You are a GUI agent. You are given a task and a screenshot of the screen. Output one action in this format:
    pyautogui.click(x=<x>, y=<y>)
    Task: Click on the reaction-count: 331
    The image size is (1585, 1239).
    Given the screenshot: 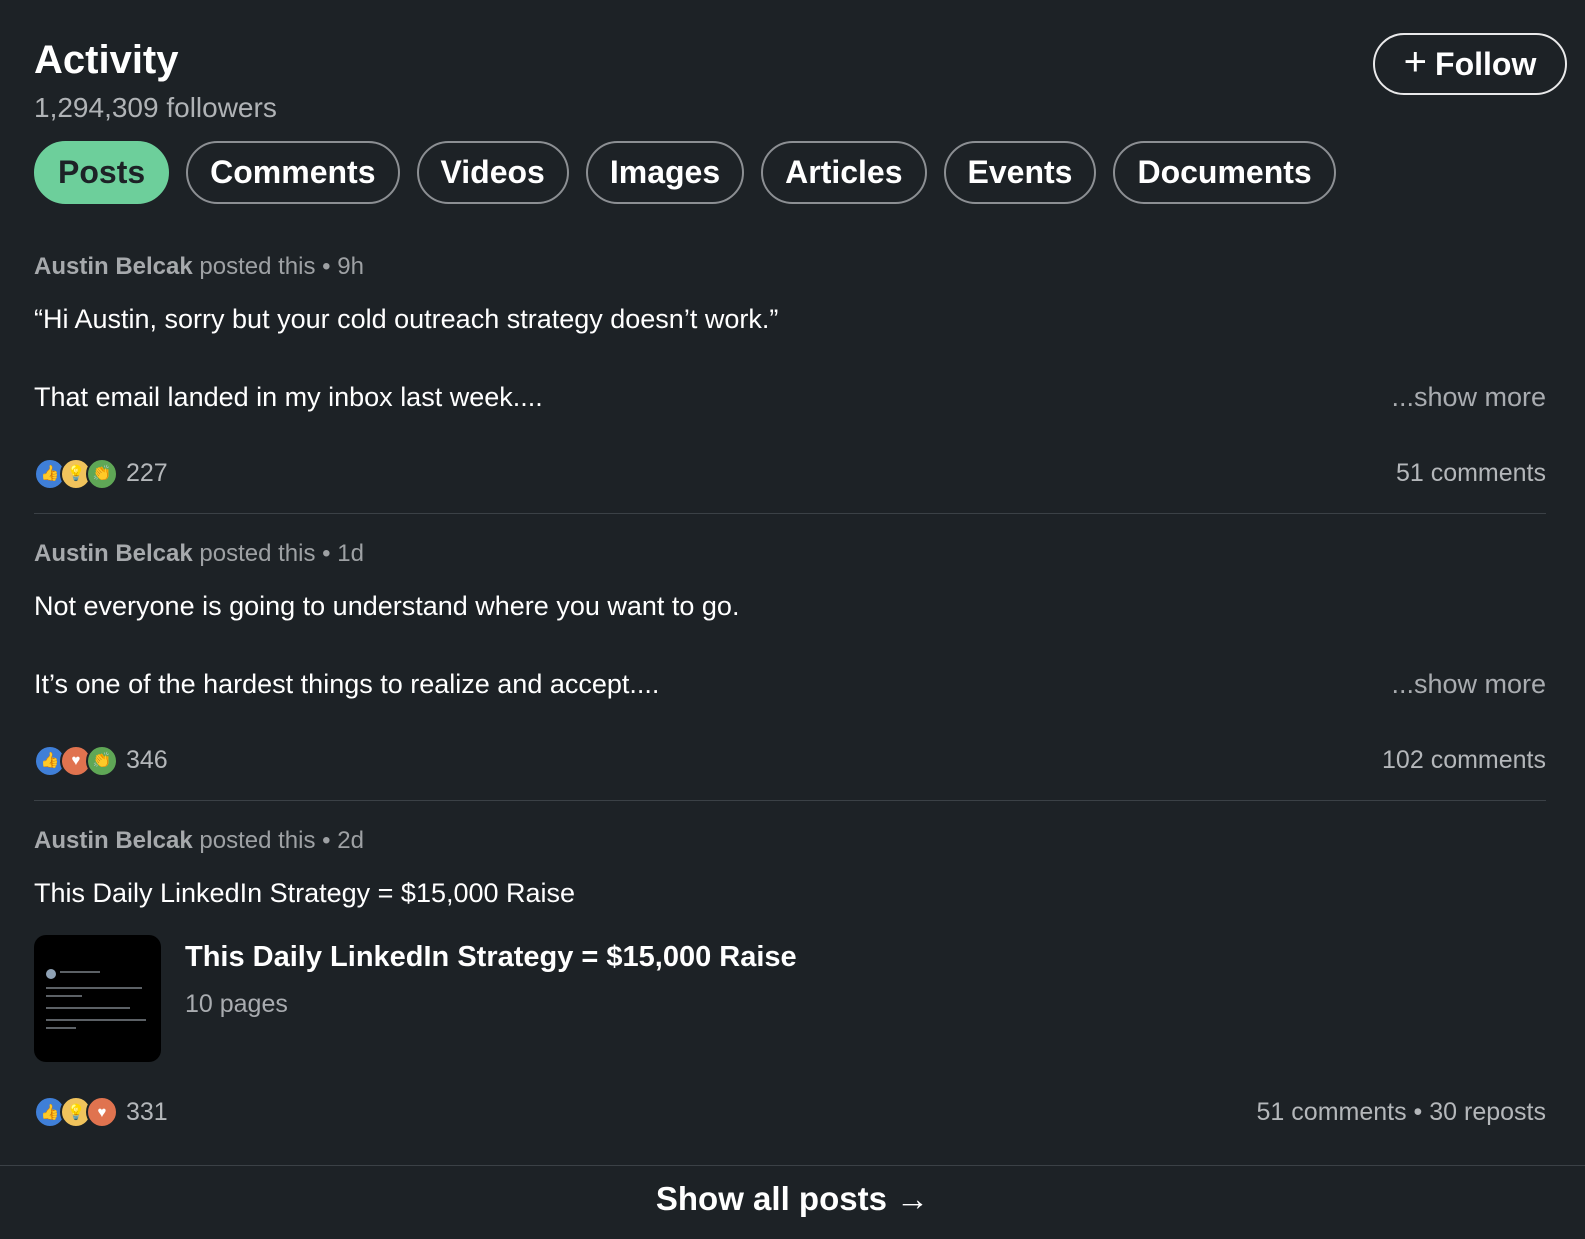 What is the action you would take?
    pyautogui.click(x=147, y=1111)
    